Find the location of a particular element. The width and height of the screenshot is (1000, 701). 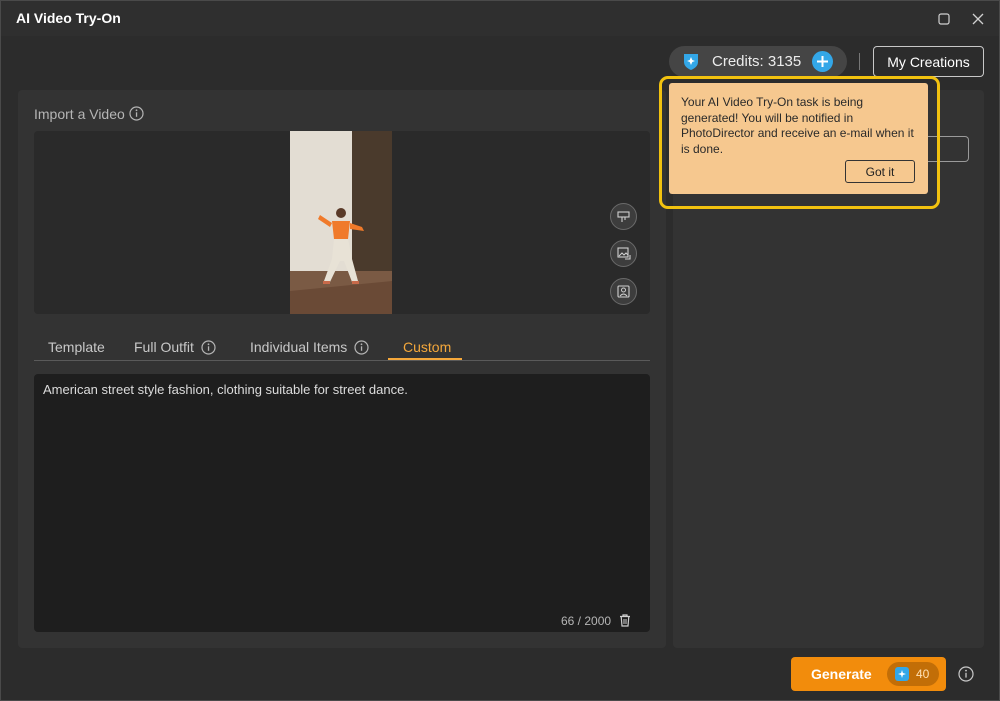

active-tab-indicator is located at coordinates (425, 359).